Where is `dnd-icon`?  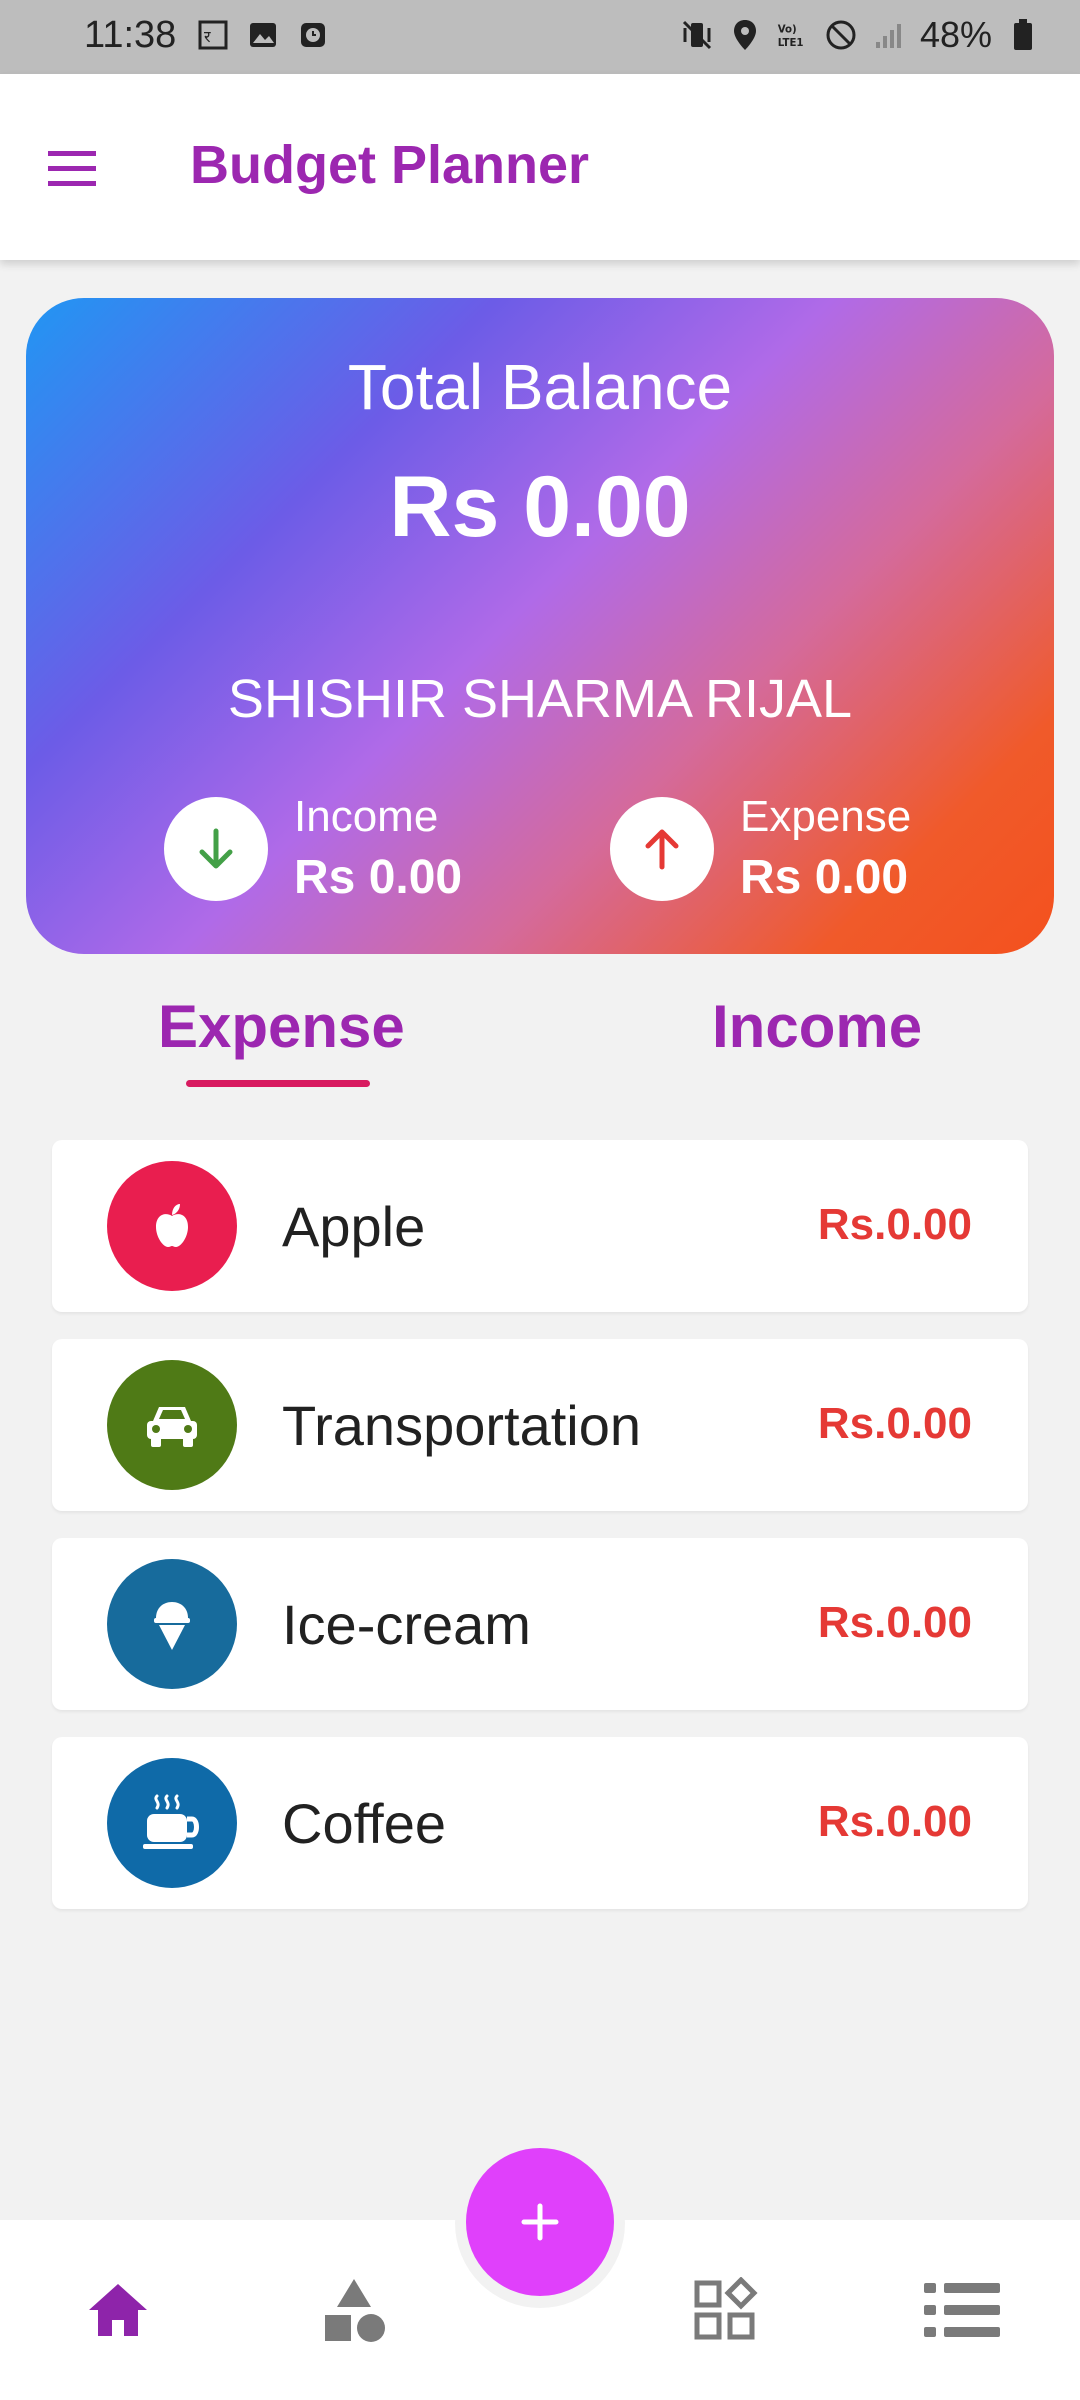 dnd-icon is located at coordinates (841, 35).